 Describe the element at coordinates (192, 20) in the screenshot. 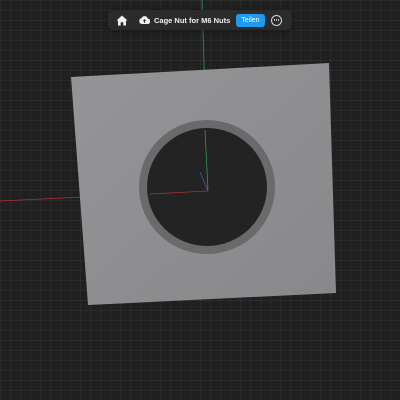

I see `document-title: Cage Nut for M6 Nuts` at that location.